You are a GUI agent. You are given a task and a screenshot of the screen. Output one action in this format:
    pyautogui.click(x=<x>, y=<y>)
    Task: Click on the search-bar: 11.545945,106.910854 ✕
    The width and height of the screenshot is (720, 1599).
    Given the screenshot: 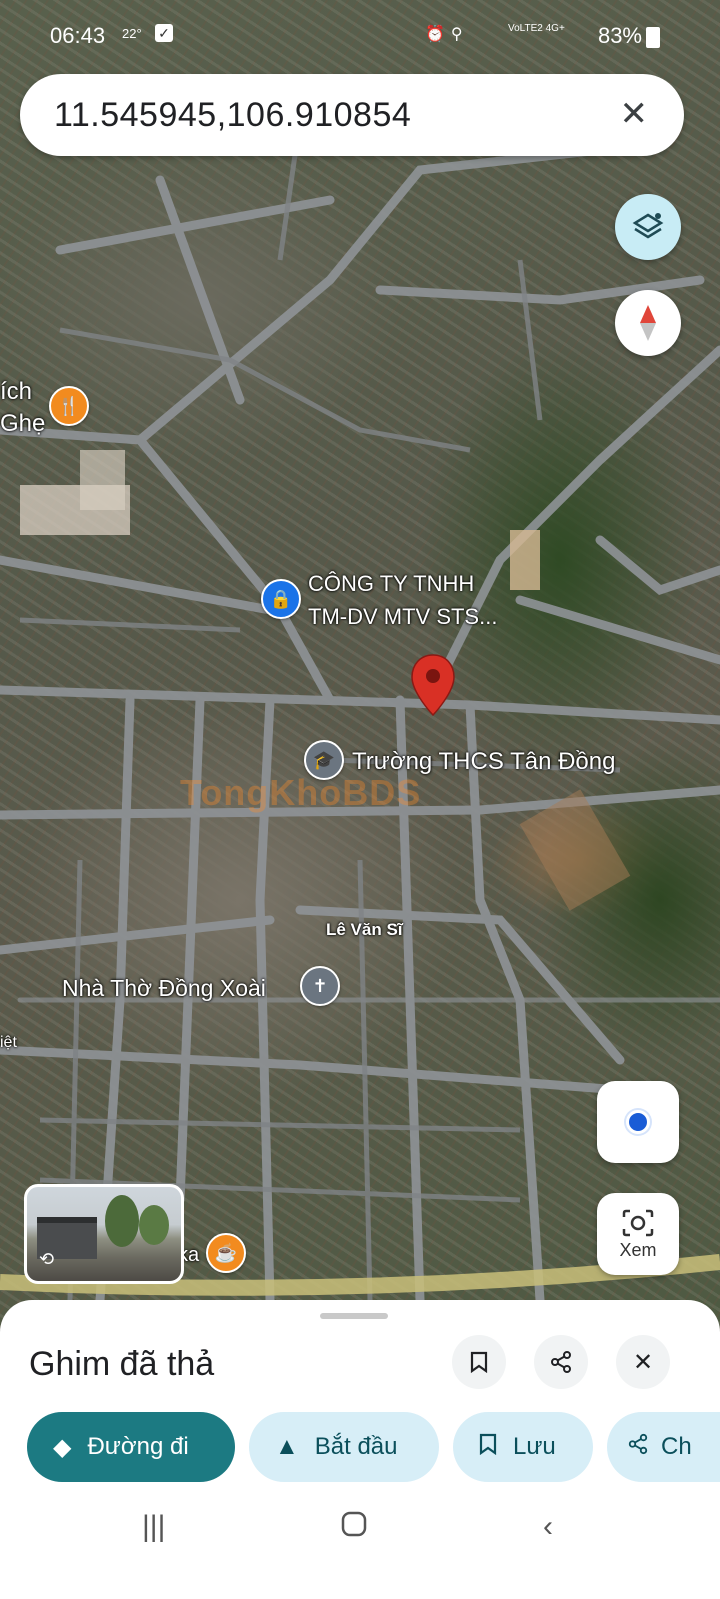 What is the action you would take?
    pyautogui.click(x=352, y=115)
    